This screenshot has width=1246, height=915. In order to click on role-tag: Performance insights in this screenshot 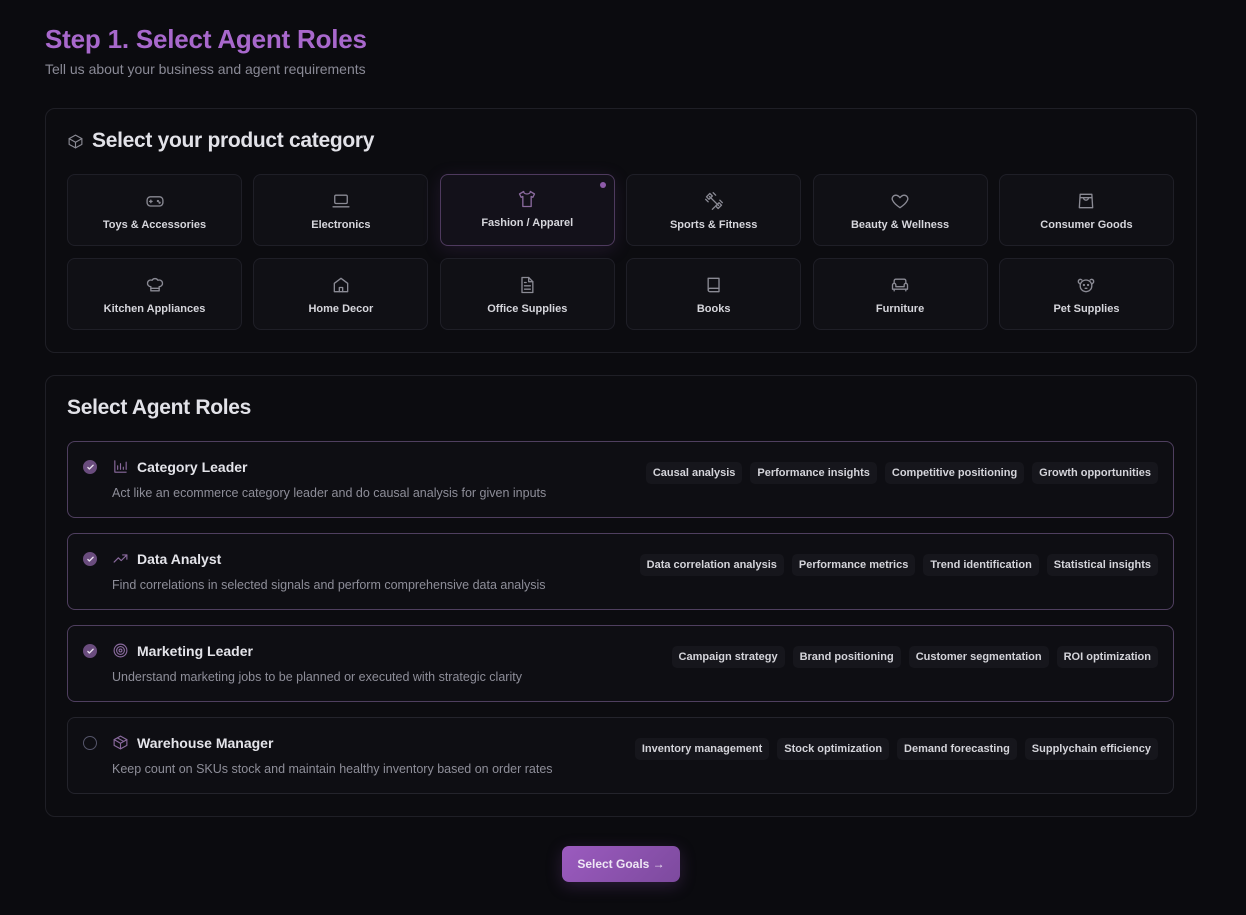, I will do `click(813, 473)`.